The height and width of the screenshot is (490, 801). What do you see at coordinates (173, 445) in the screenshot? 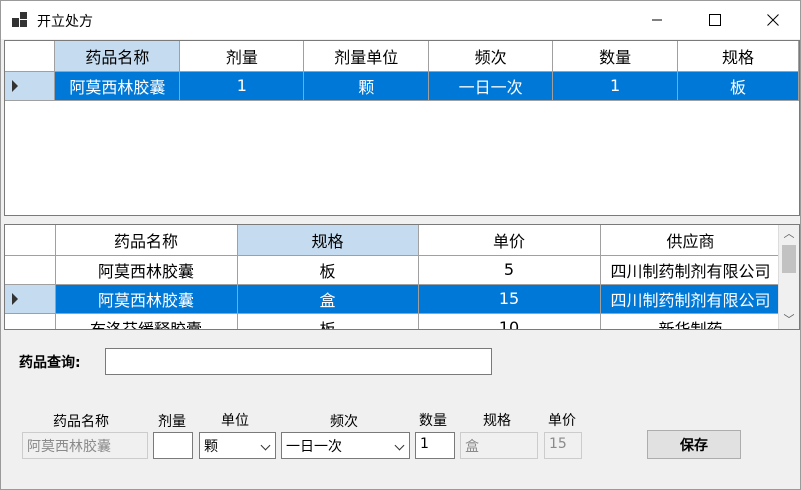
I see `dose-field` at bounding box center [173, 445].